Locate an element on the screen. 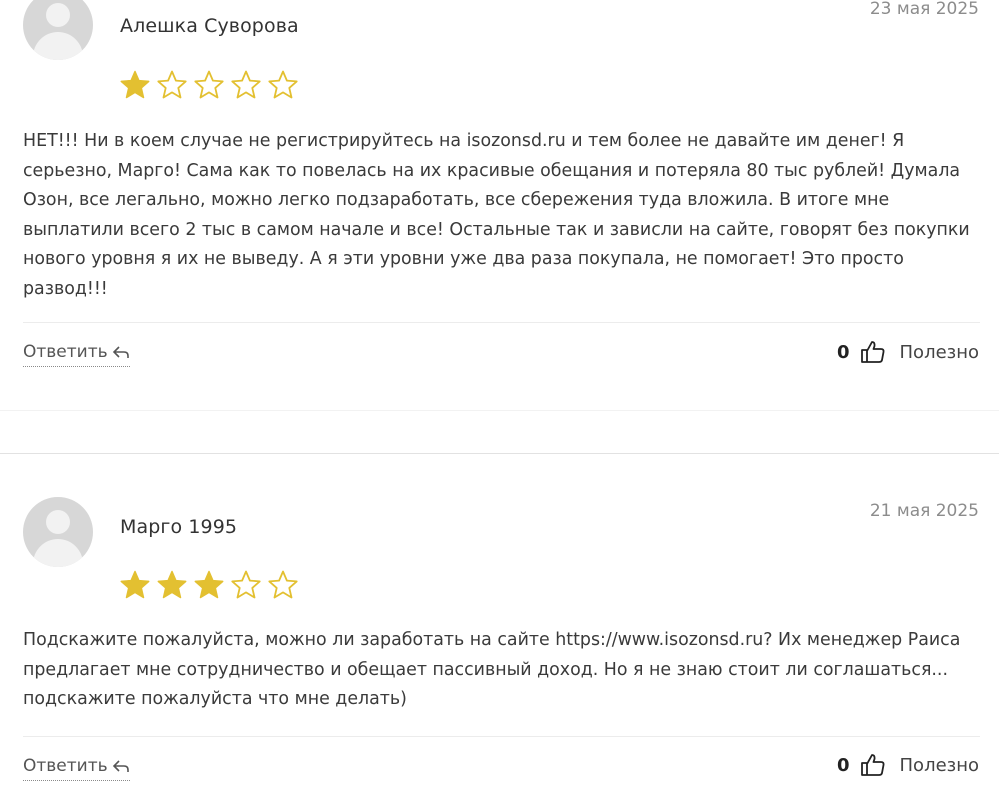 The image size is (999, 790). review-date: 23 мая 2025 is located at coordinates (924, 9).